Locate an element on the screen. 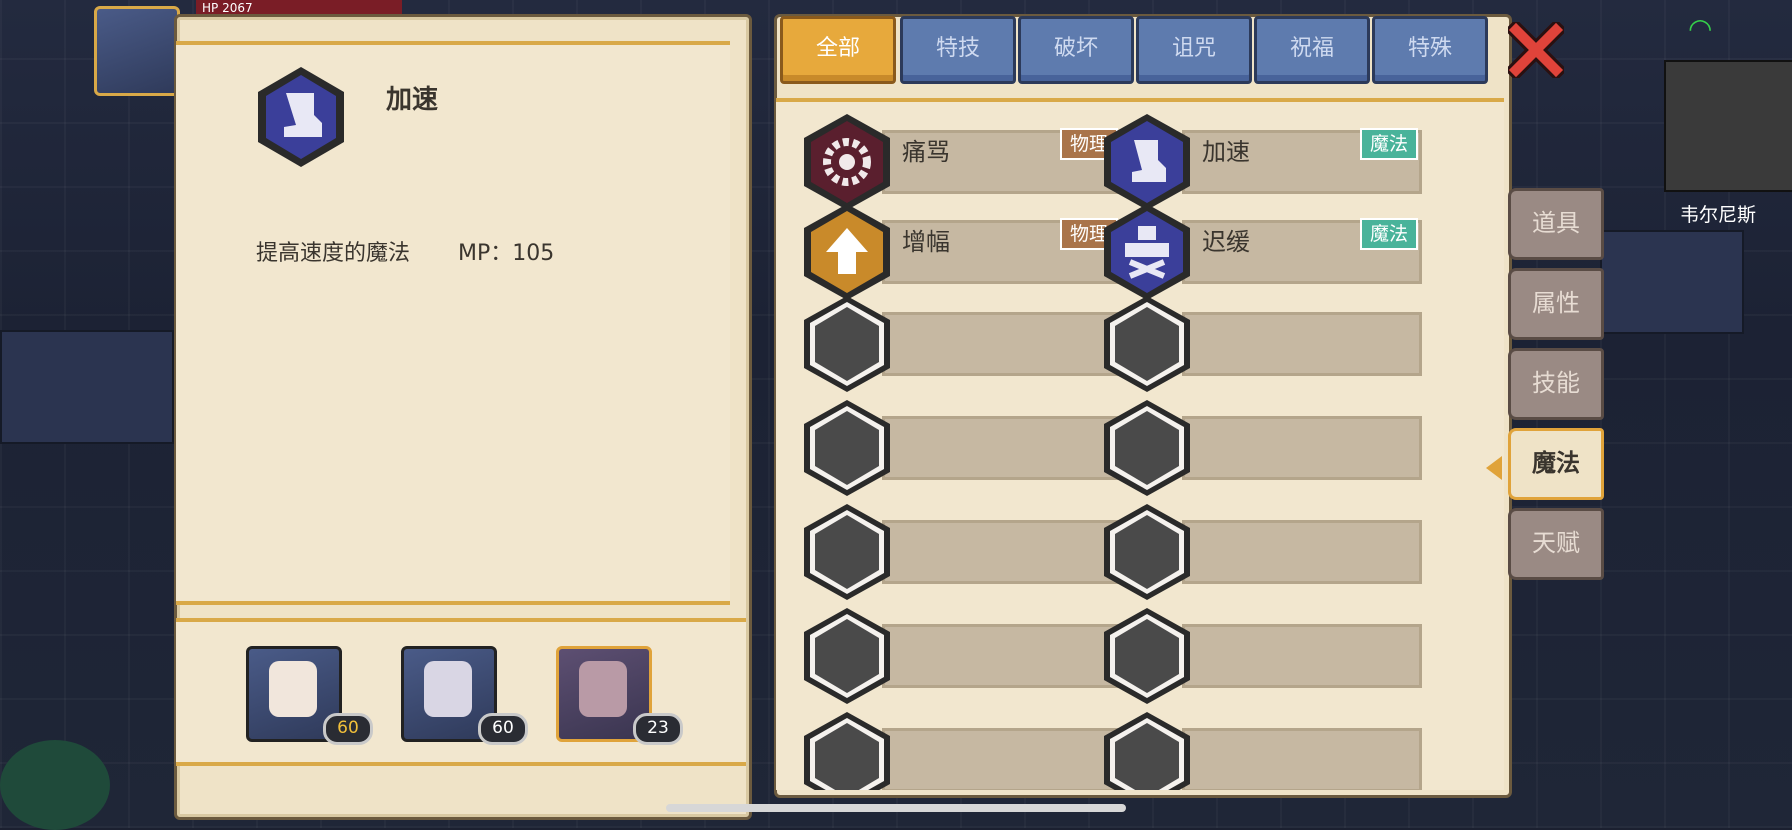 The height and width of the screenshot is (830, 1792). tab-stunt: 特技 is located at coordinates (958, 50).